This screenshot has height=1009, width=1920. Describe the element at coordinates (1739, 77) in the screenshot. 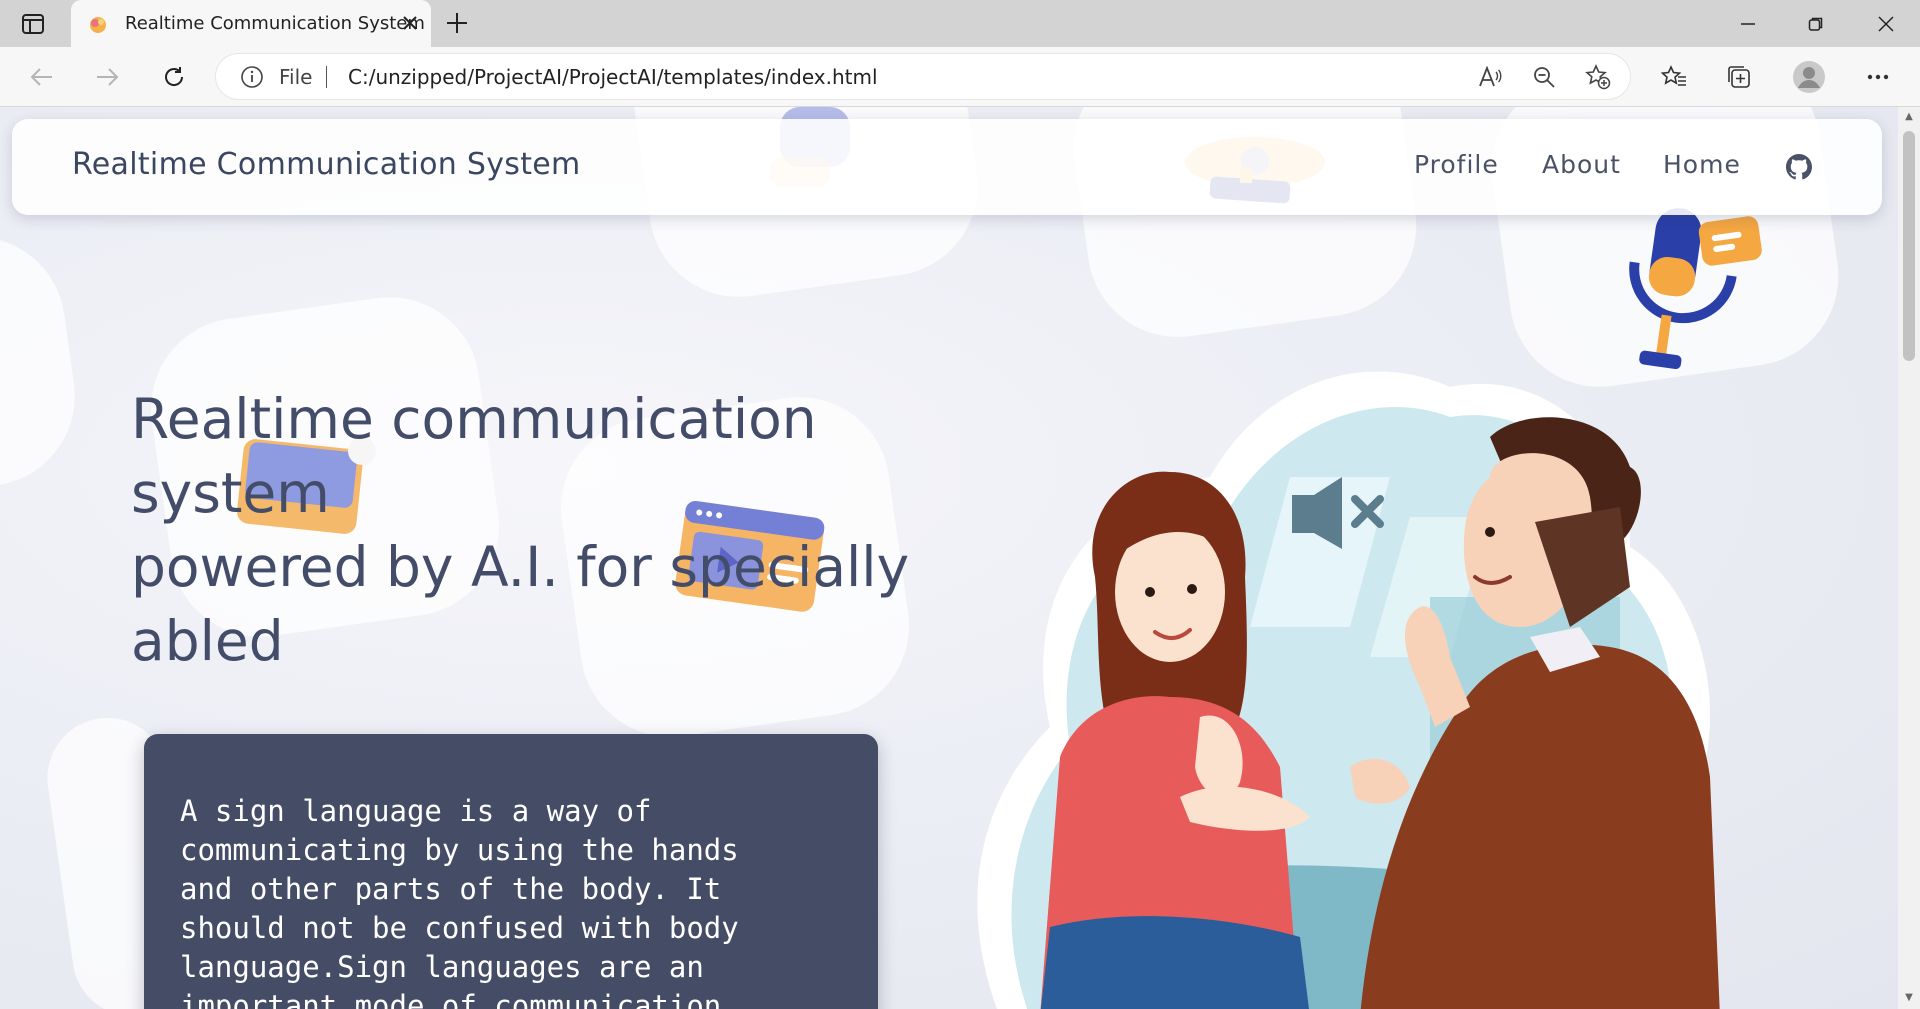

I see `collections-icon` at that location.